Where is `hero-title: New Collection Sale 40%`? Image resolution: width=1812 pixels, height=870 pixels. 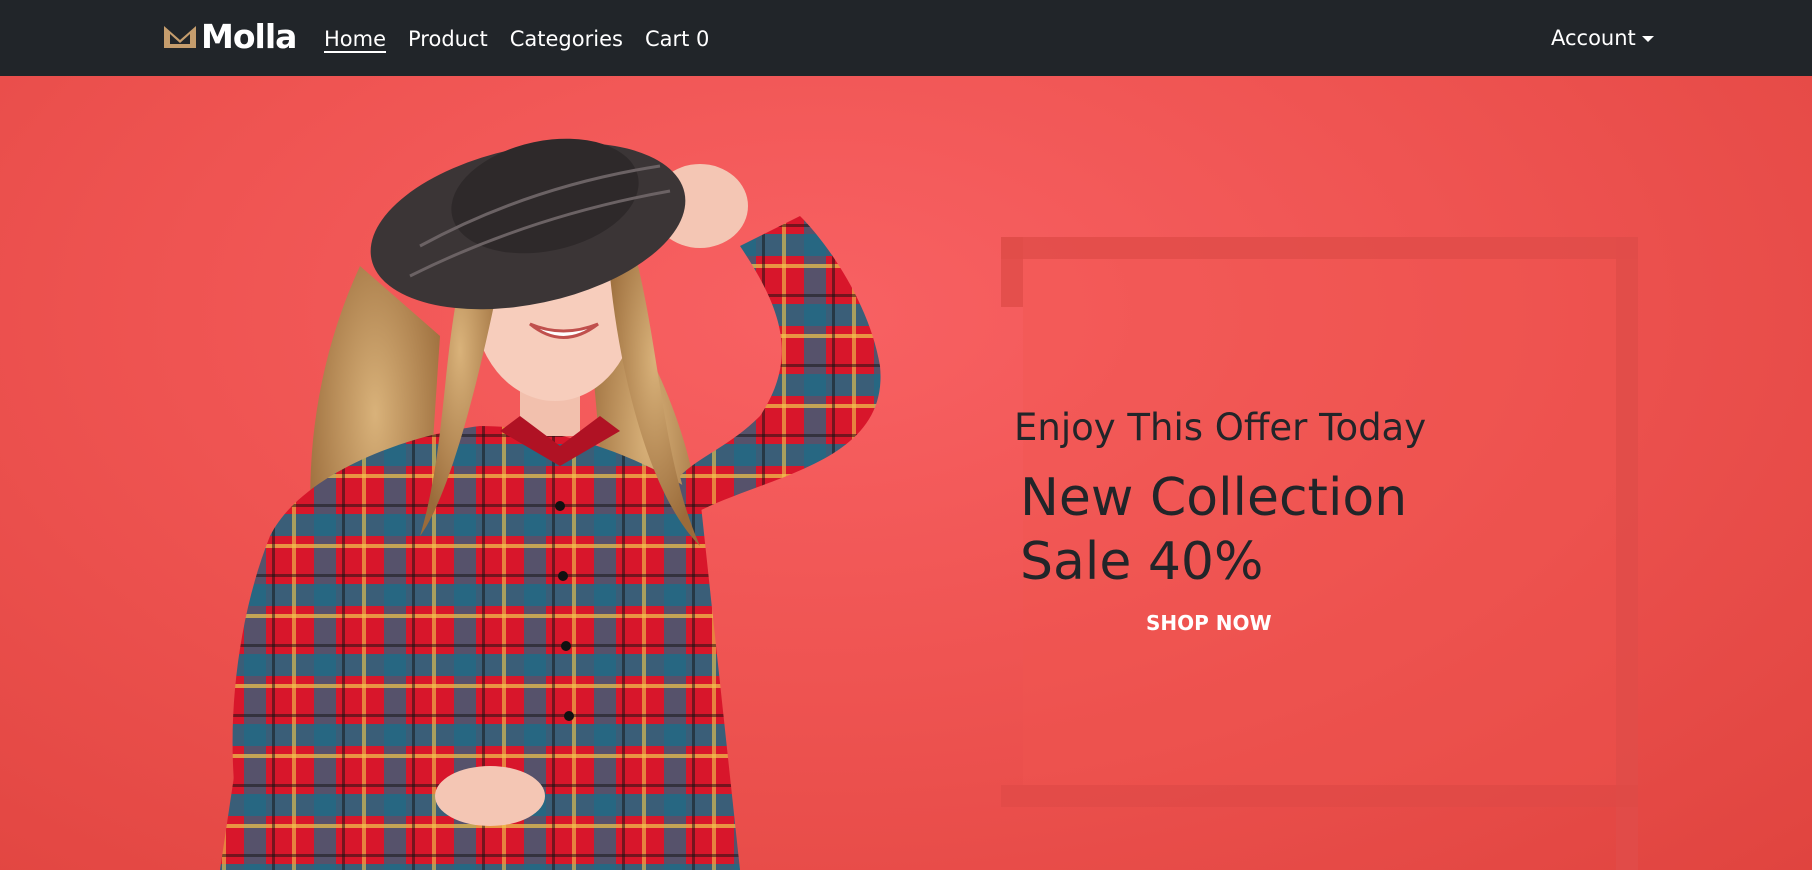
hero-title: New Collection Sale 40% is located at coordinates (1230, 530).